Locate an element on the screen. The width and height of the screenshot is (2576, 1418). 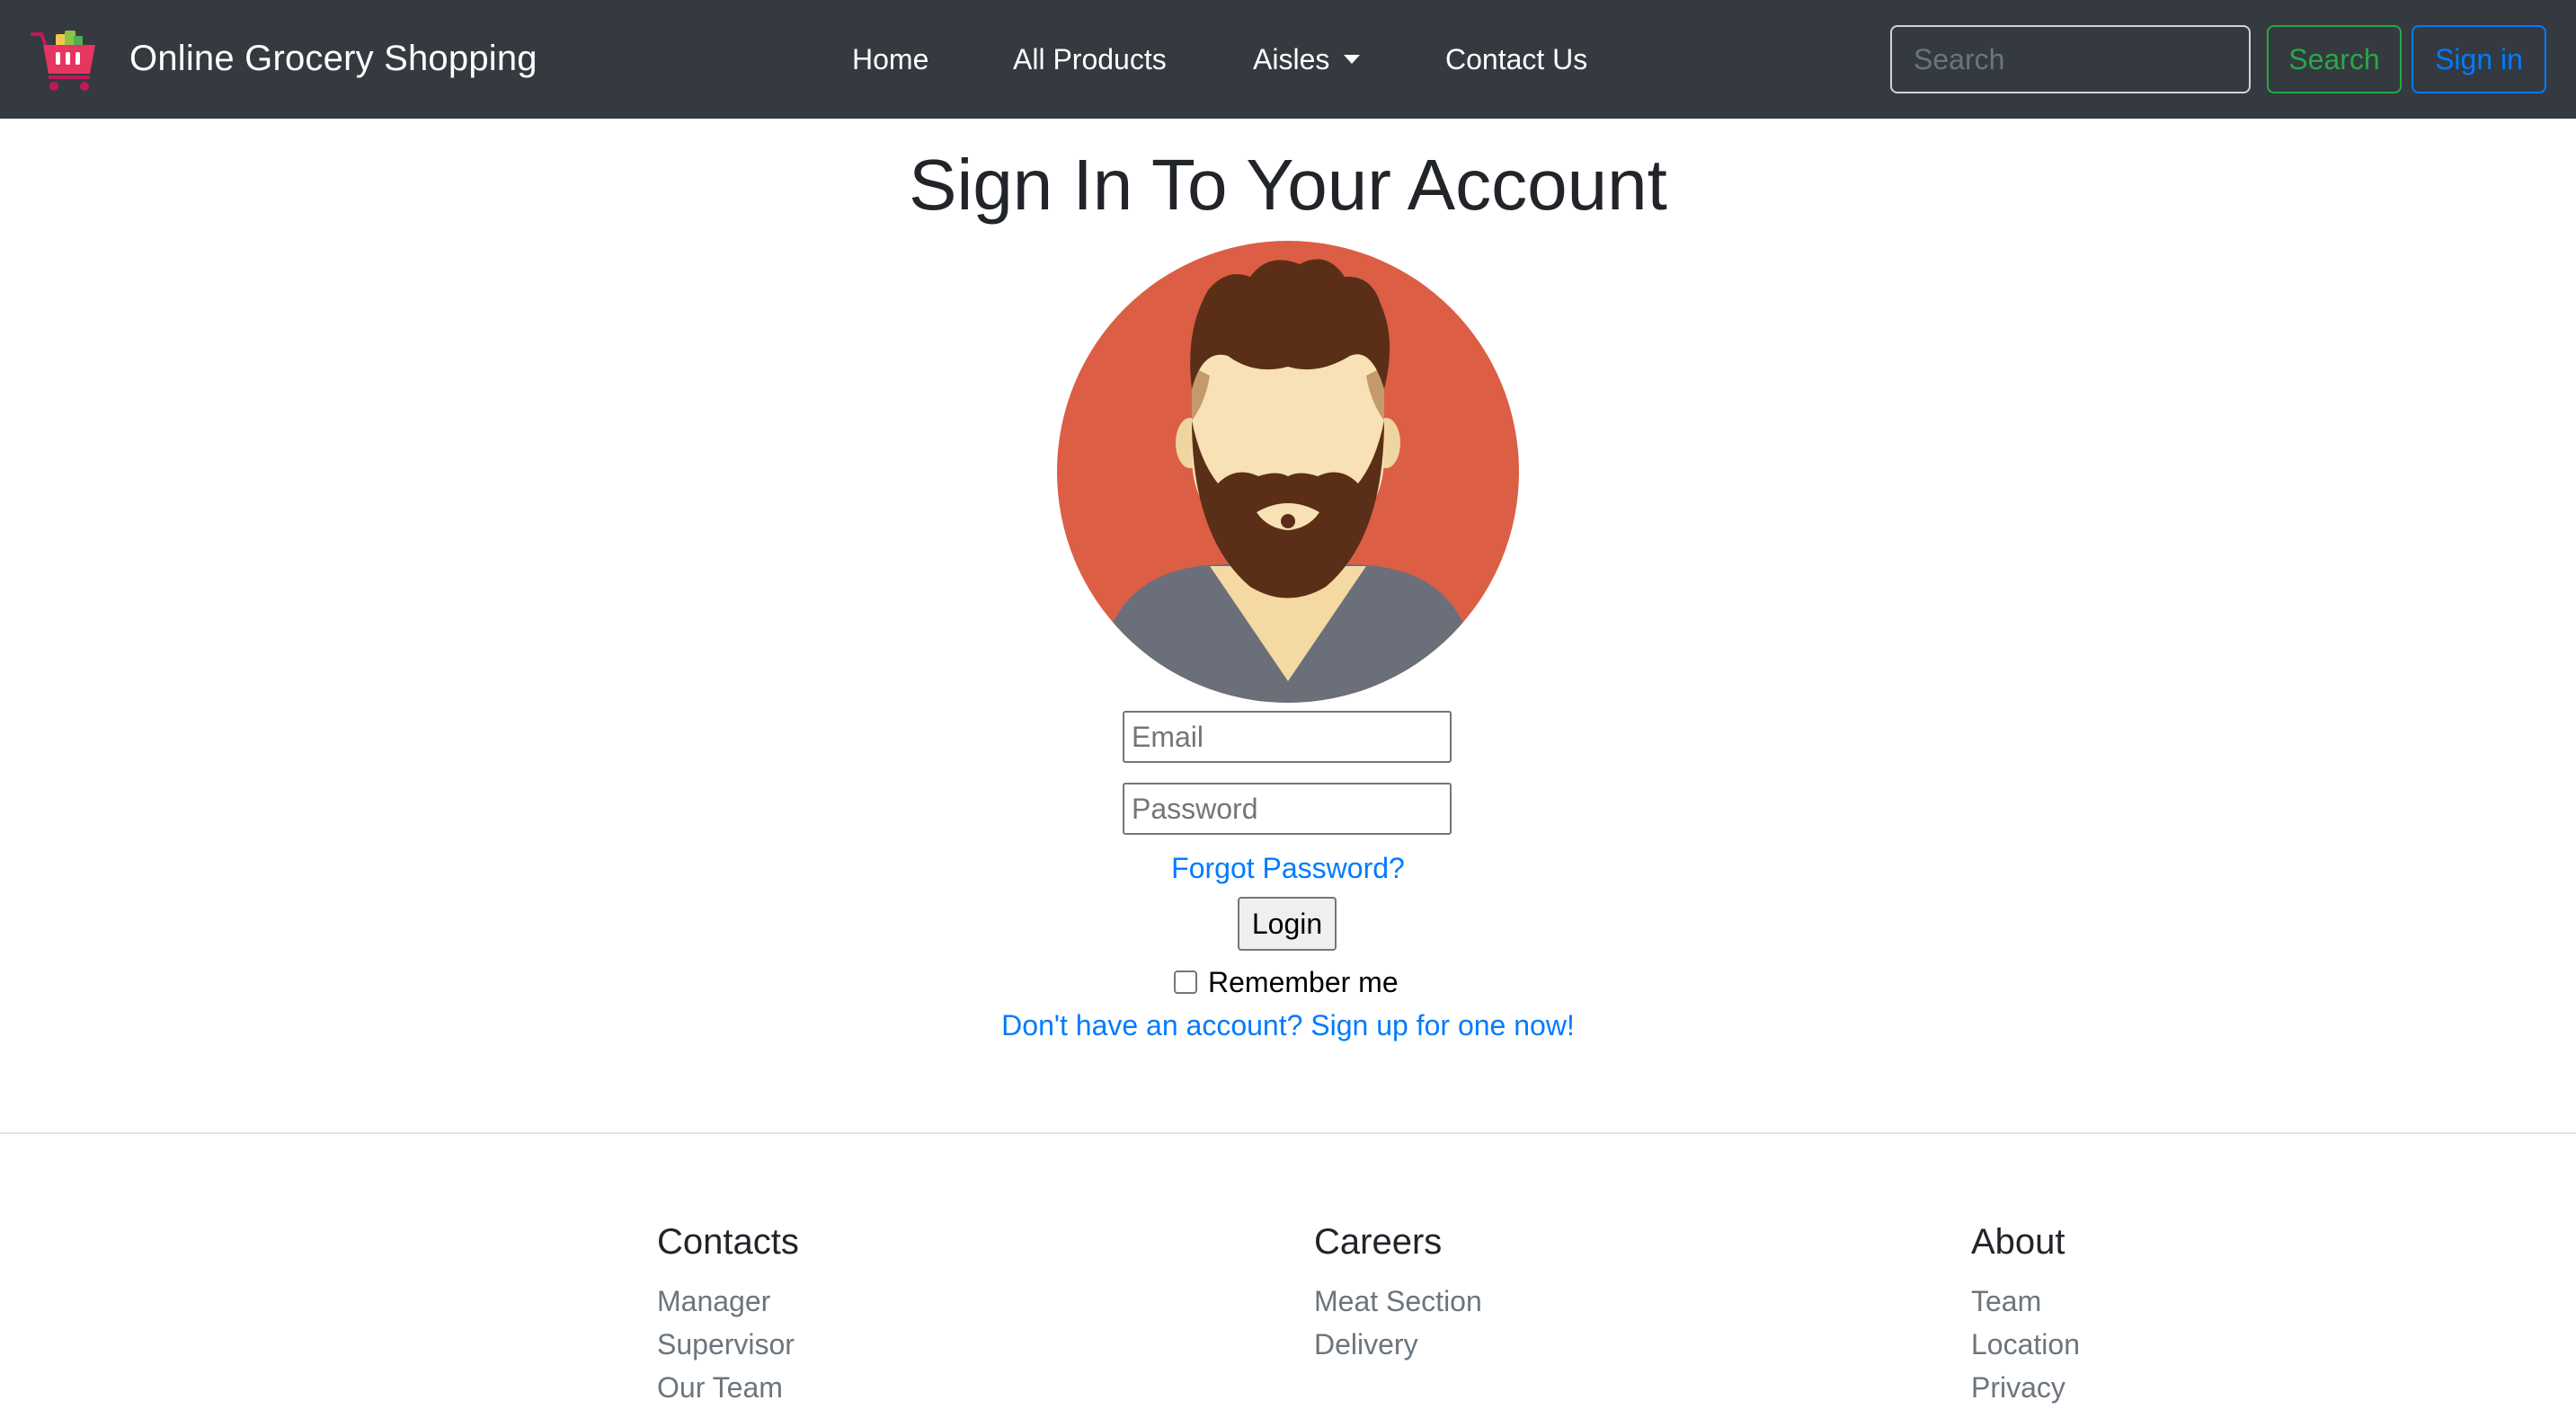
footer-heading-about: About is located at coordinates (2018, 1242).